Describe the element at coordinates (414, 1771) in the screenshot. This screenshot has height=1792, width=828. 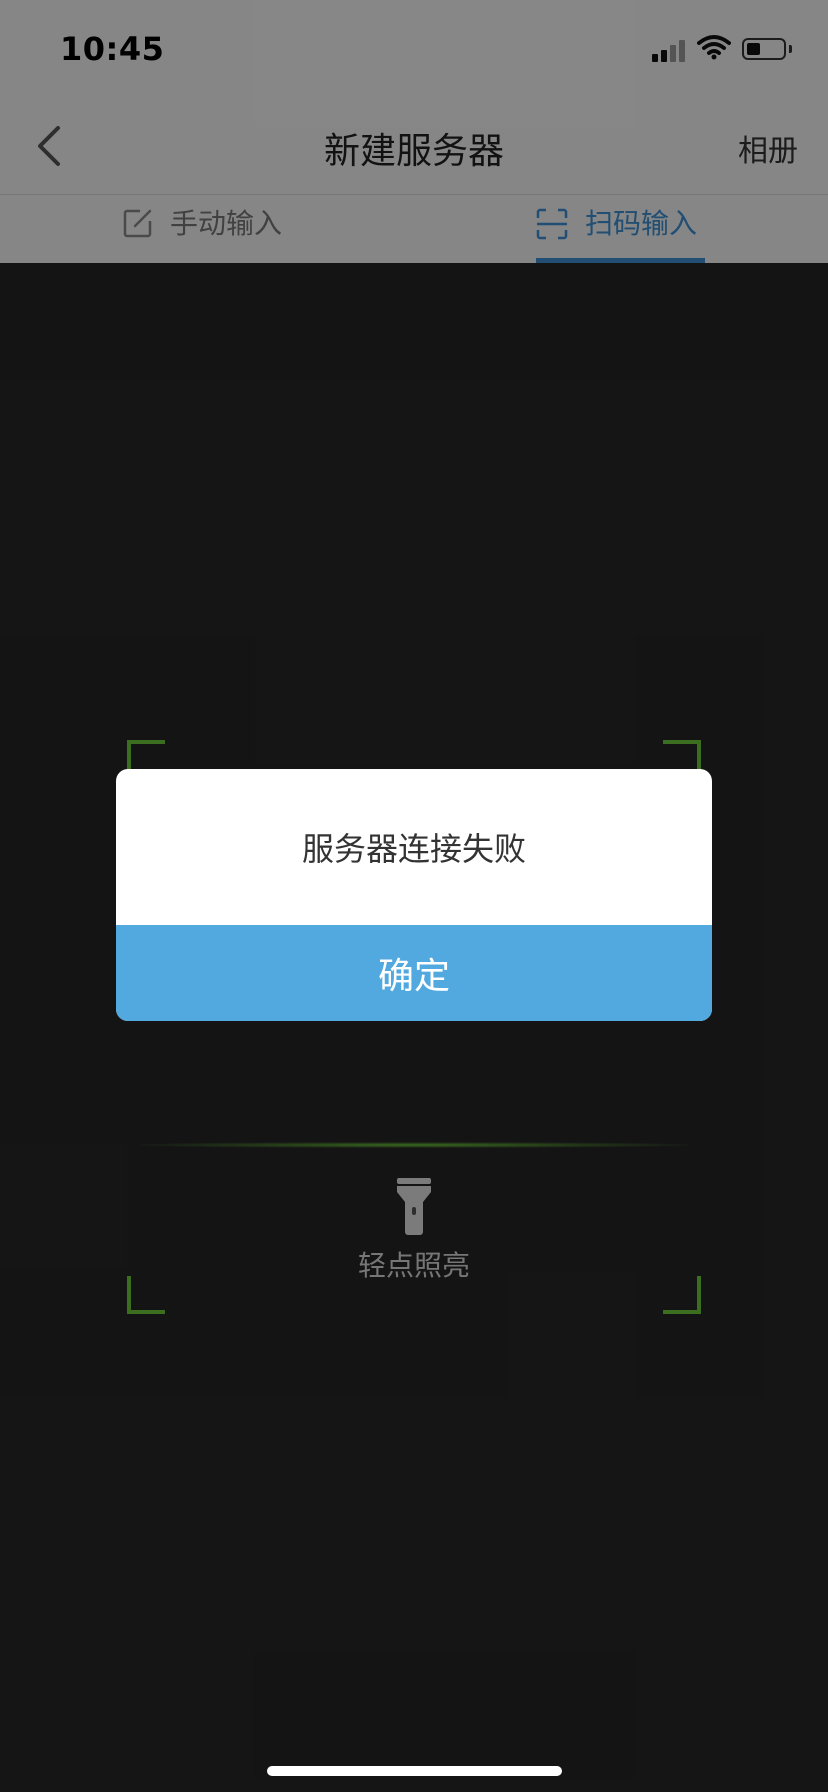
I see `home-indicator` at that location.